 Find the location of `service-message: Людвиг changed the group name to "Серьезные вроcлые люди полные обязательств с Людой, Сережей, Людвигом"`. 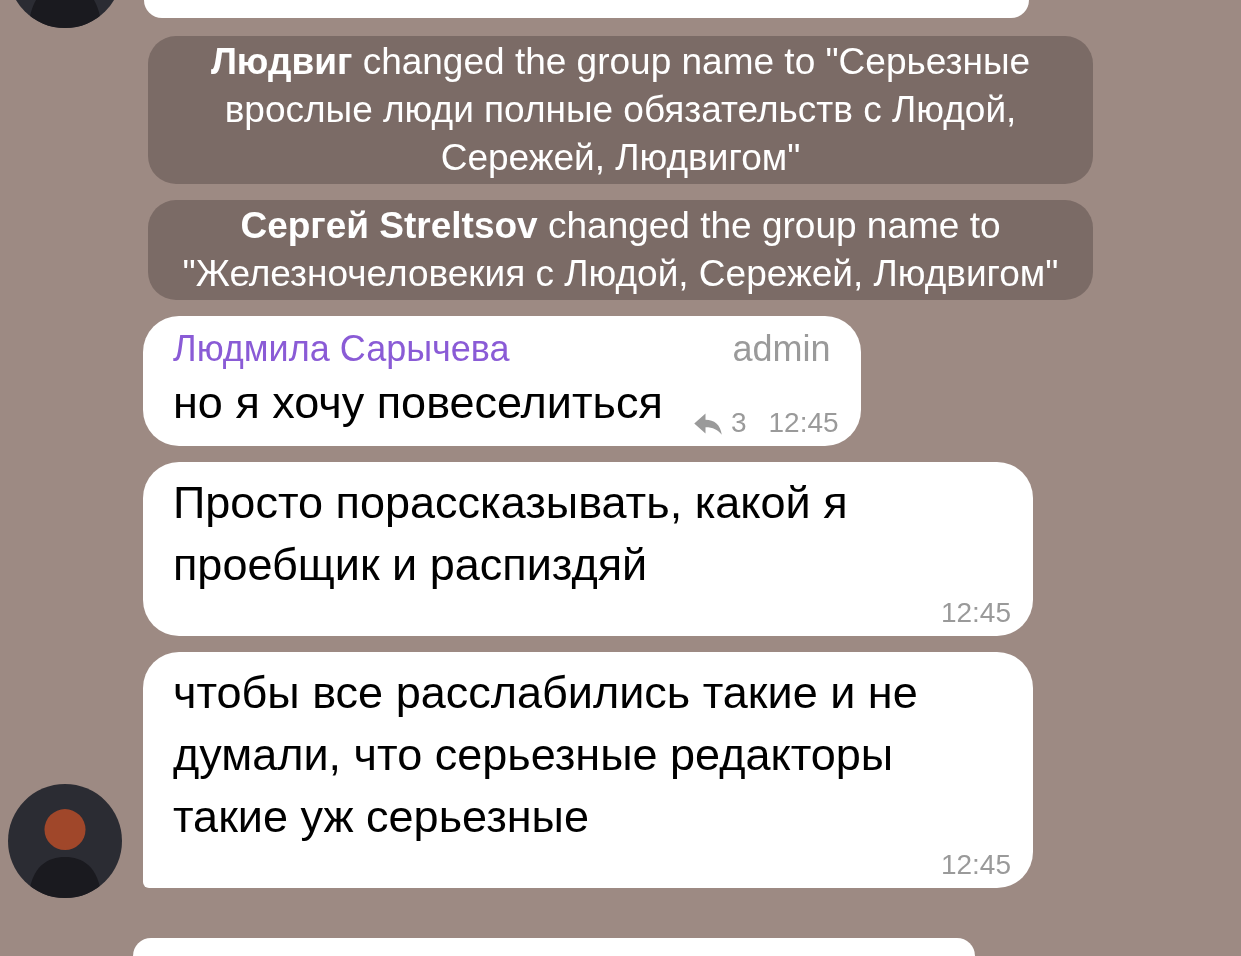

service-message: Людвиг changed the group name to "Серьезные вроcлые люди полные обязательств с Людой, Сережей, Людвигом" is located at coordinates (620, 110).